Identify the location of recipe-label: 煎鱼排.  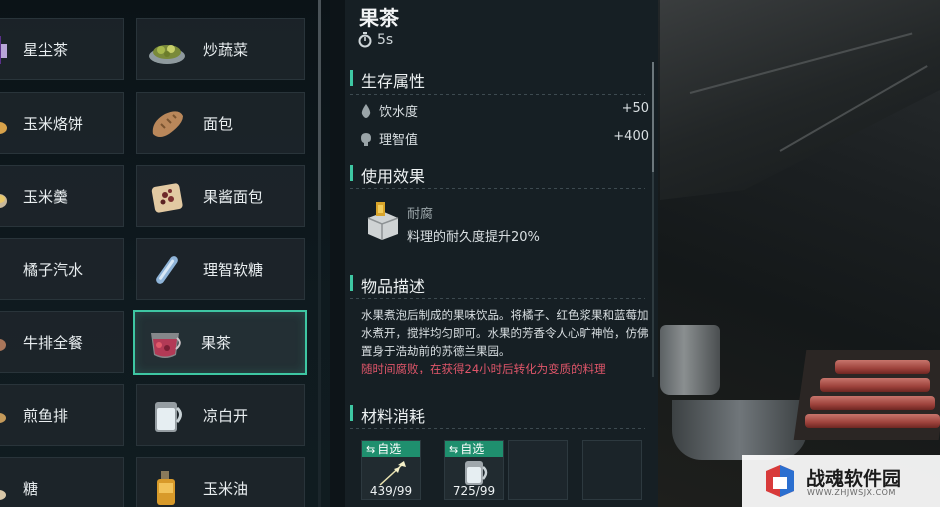
(46, 416).